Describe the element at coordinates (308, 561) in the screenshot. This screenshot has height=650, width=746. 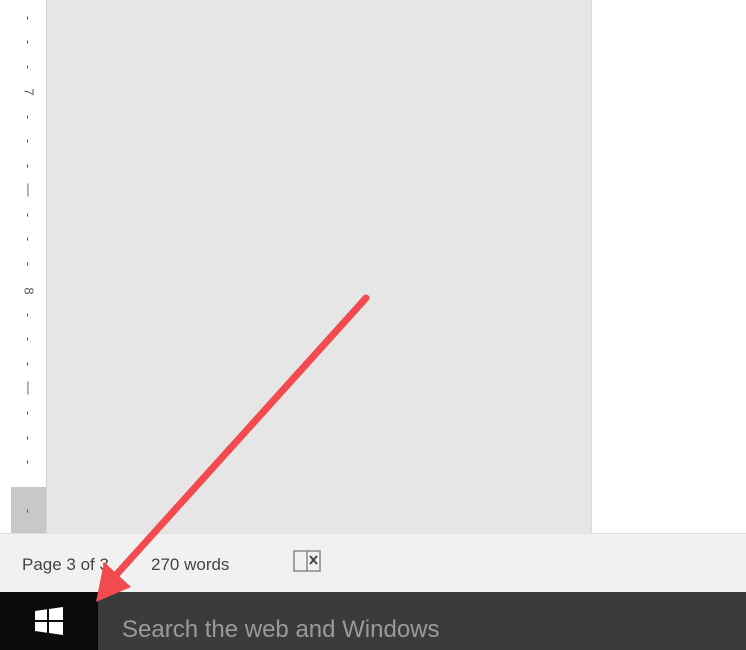
I see `book-proofing-error-icon` at that location.